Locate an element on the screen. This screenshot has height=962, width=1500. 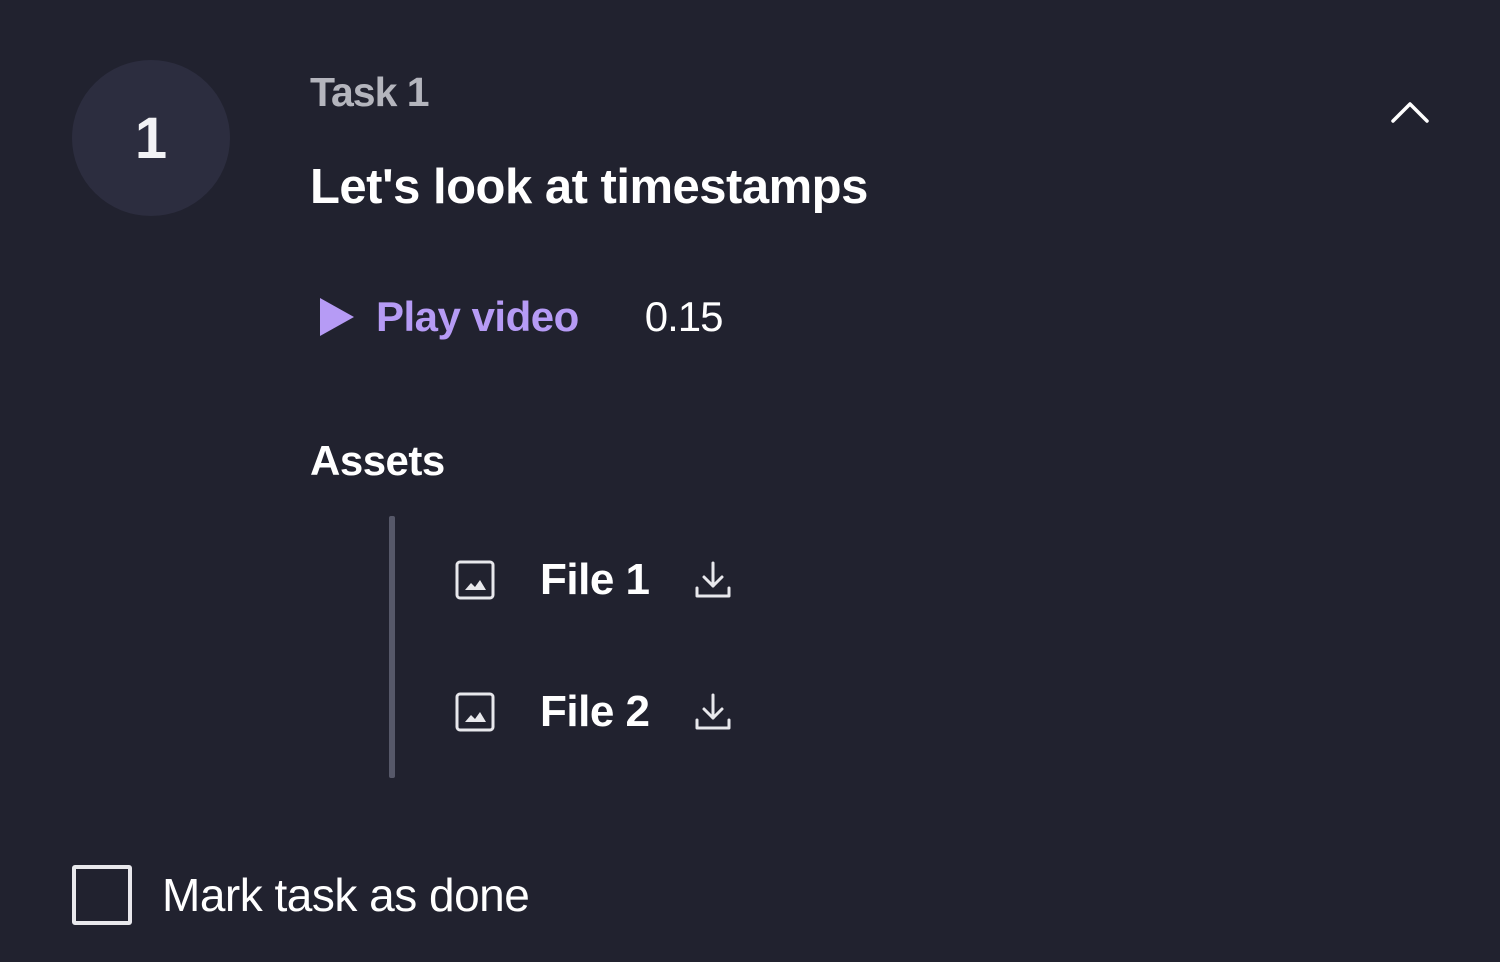
task-number: 1 is located at coordinates (151, 138).